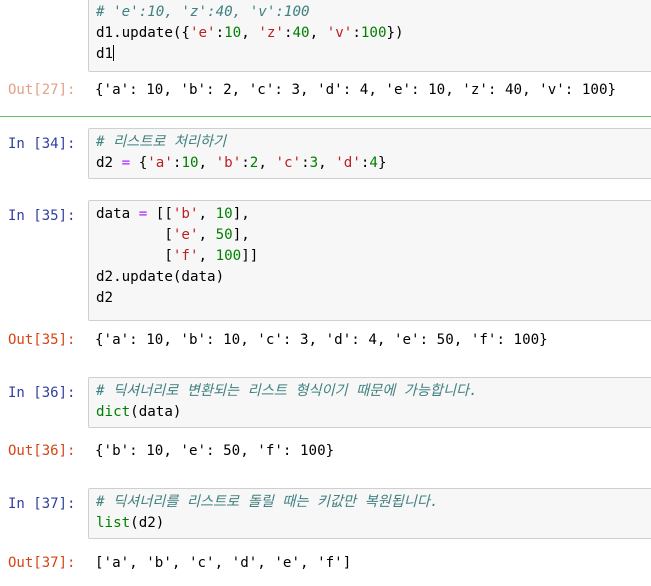 The image size is (651, 586). Describe the element at coordinates (373, 277) in the screenshot. I see `code-line: d2.update(data)` at that location.